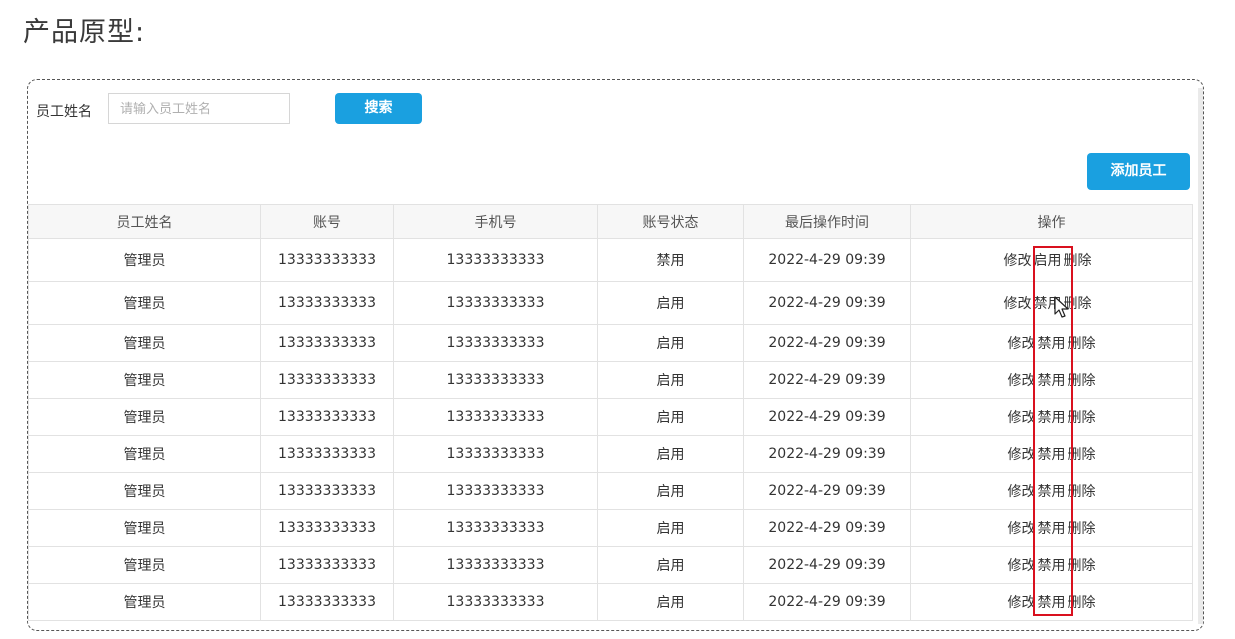  Describe the element at coordinates (1138, 171) in the screenshot. I see `add-employee-button: 添加员工` at that location.